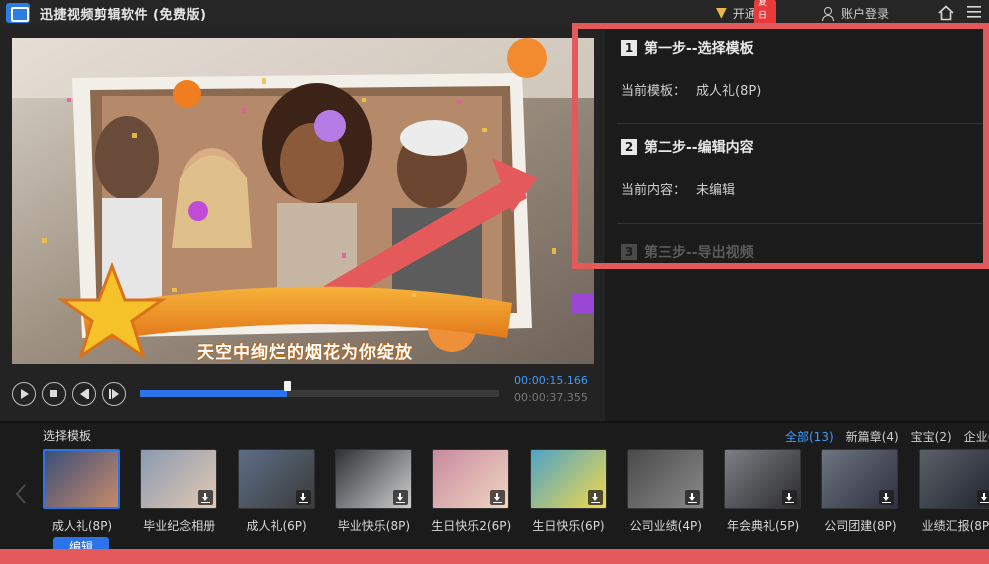  Describe the element at coordinates (21, 494) in the screenshot. I see `chevron-left-icon` at that location.